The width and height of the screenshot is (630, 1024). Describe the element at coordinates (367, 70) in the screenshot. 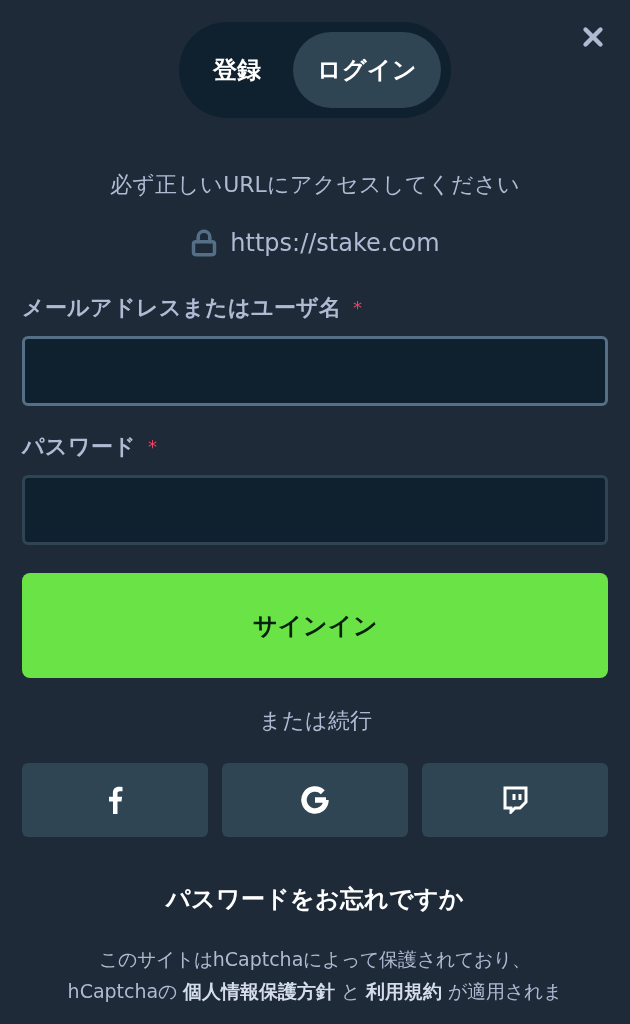

I see `tab: ログイン` at that location.